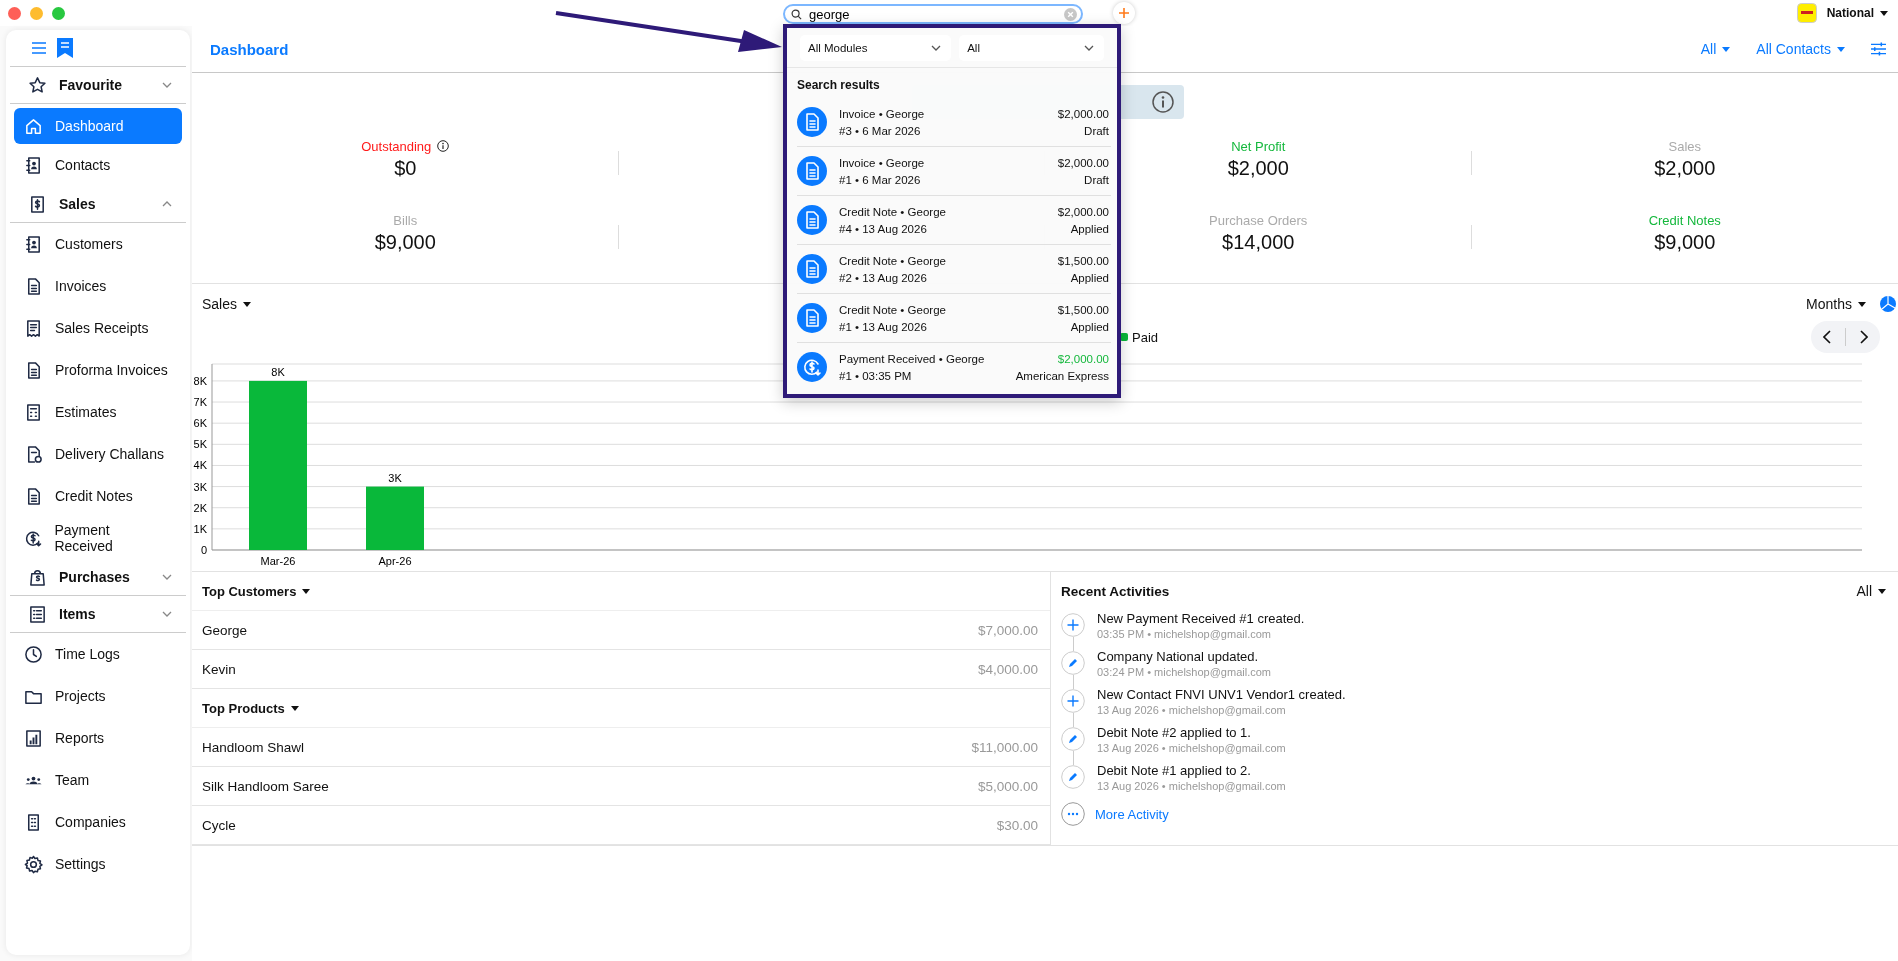 The image size is (1898, 961). What do you see at coordinates (954, 171) in the screenshot?
I see `search-result: Invoice • George #1 • 6 Mar 2026 $2,000.00 Draft` at bounding box center [954, 171].